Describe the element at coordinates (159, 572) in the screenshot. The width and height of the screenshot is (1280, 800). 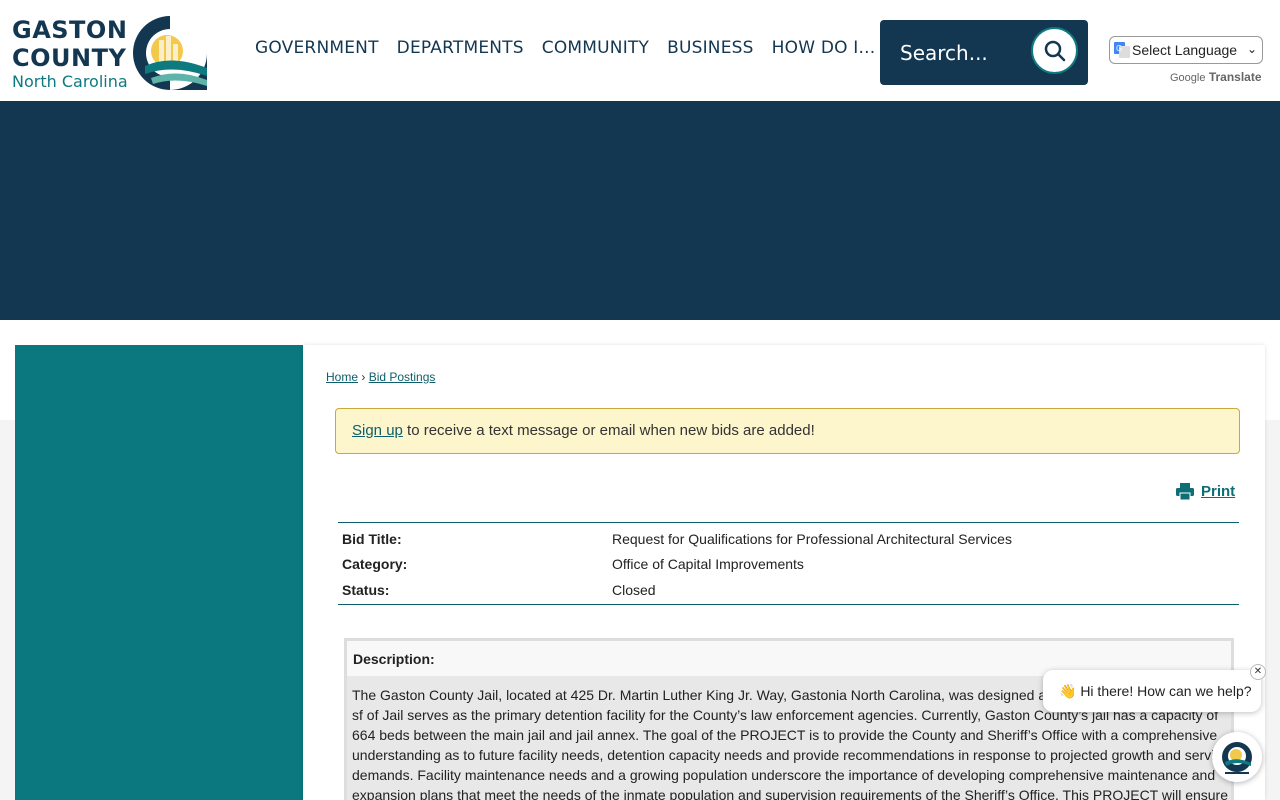
I see `sidebar` at that location.